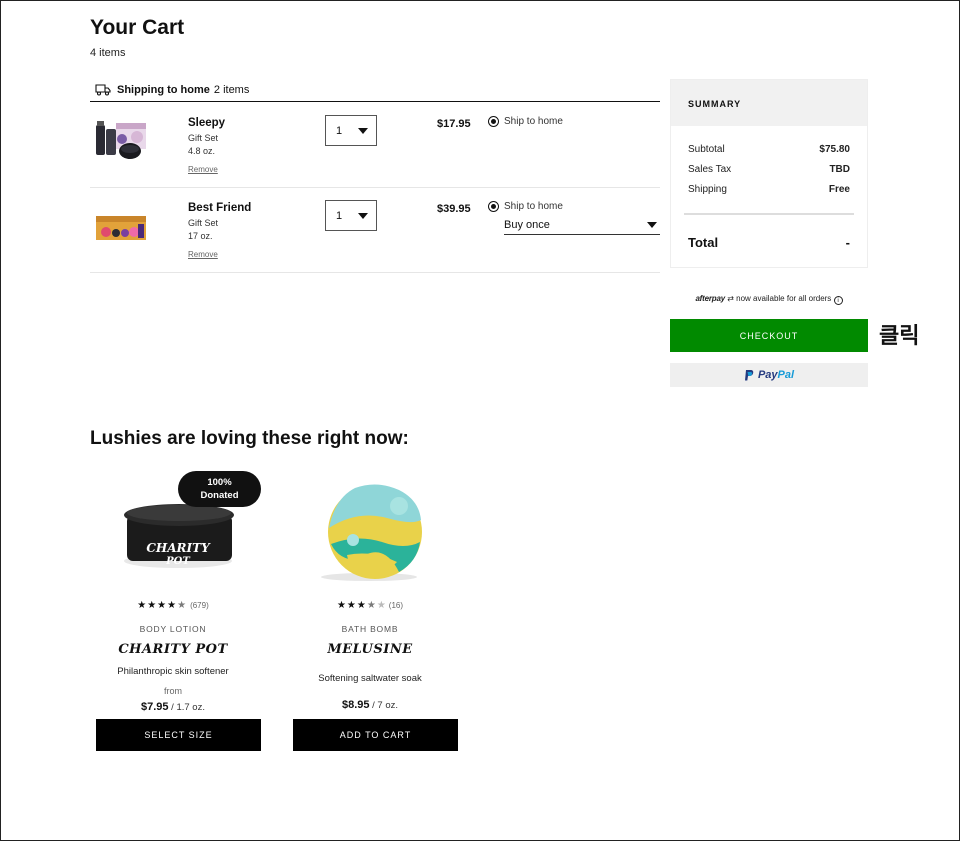 The image size is (960, 841). I want to click on star-icons-filled: ★★★★, so click(157, 605).